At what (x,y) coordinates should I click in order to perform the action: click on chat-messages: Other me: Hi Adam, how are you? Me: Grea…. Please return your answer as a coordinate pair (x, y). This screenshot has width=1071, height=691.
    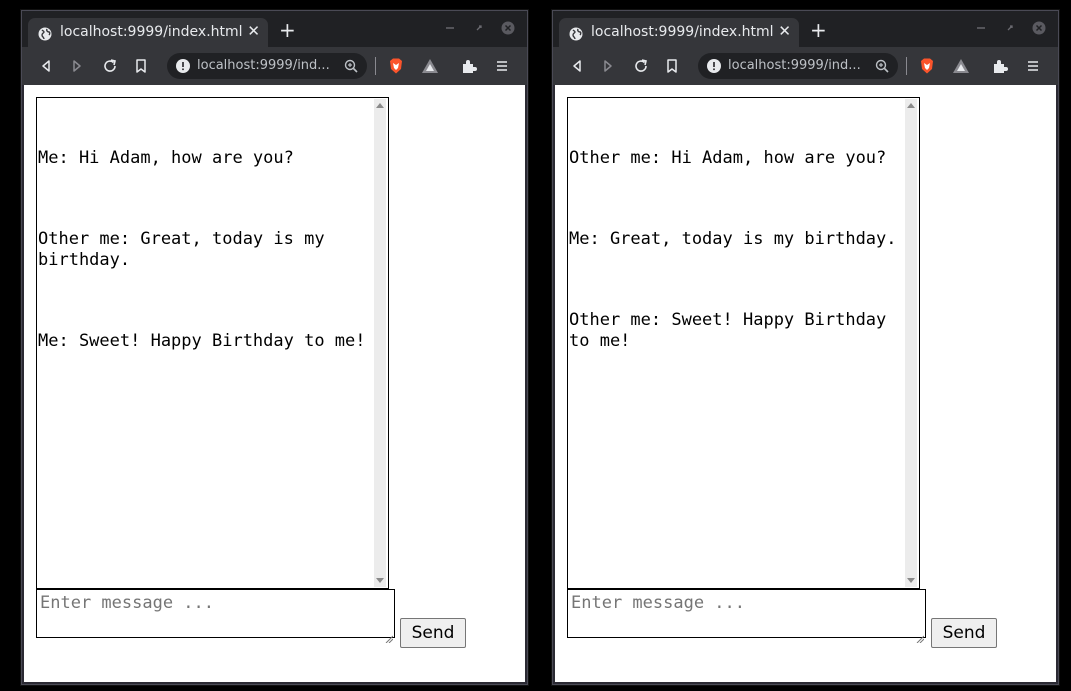
    Looking at the image, I should click on (735, 259).